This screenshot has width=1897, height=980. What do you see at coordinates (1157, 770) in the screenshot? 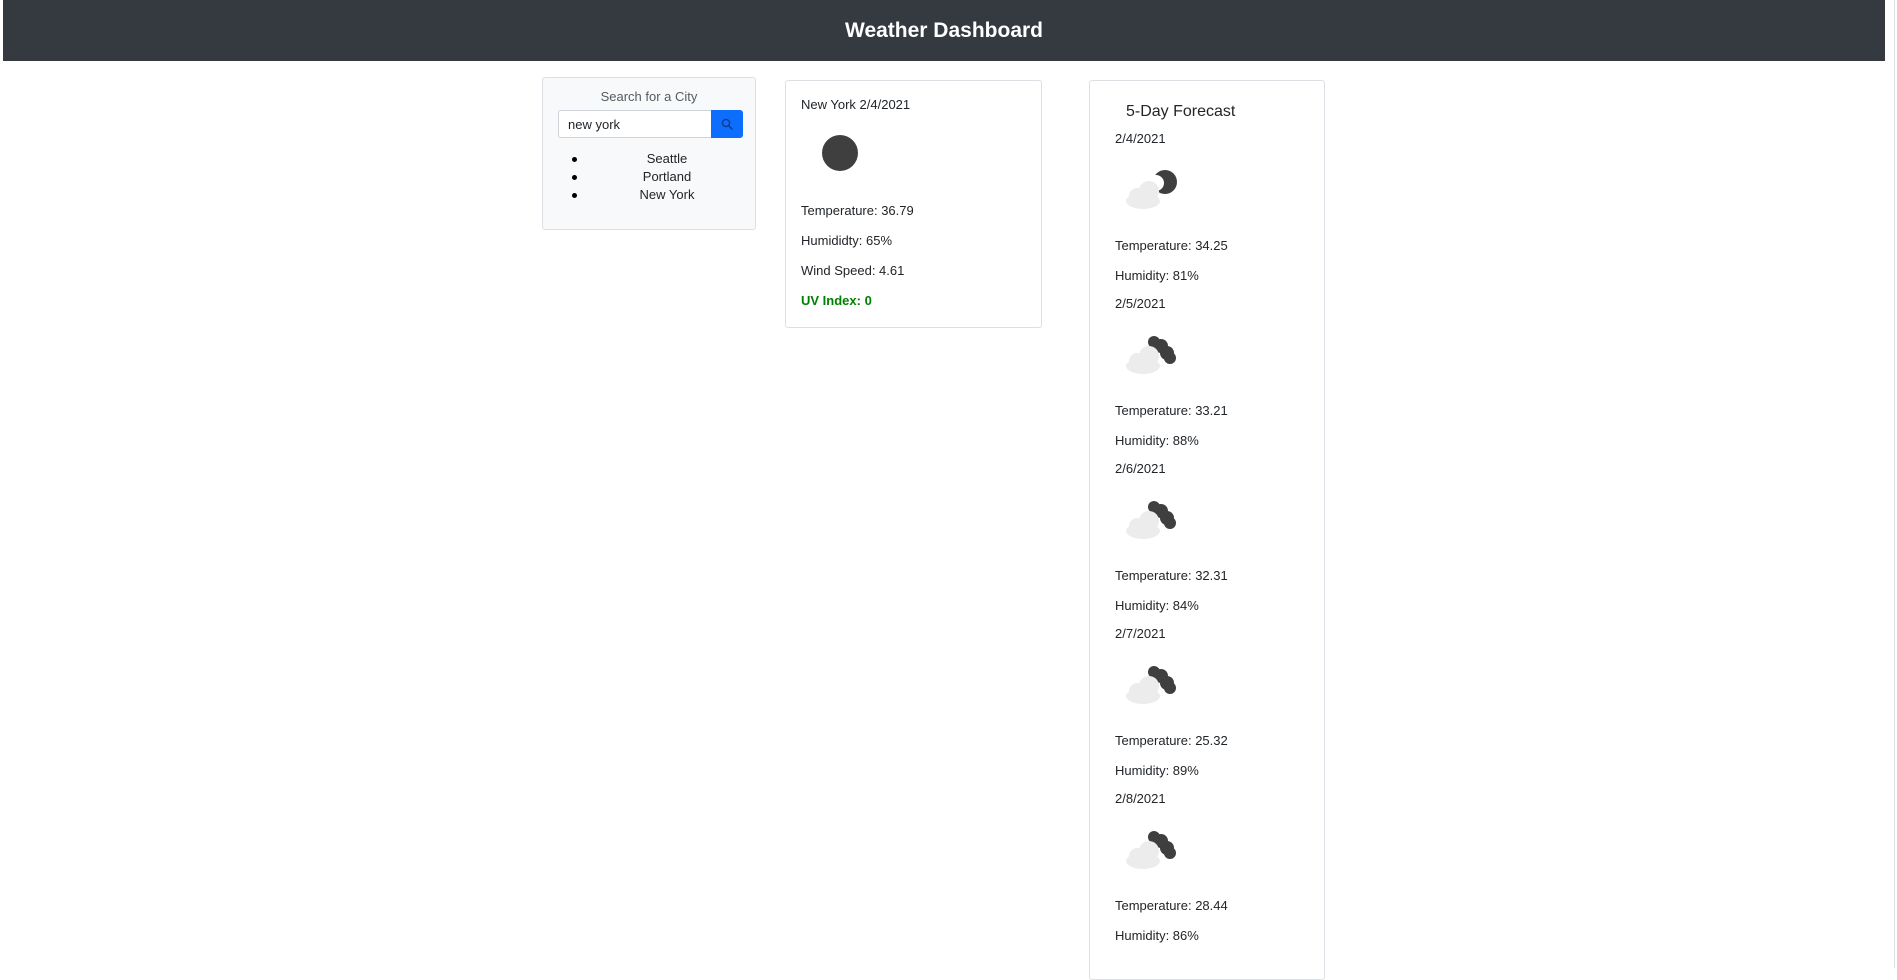
I see `forecast-humidity: Humidity: 89%` at bounding box center [1157, 770].